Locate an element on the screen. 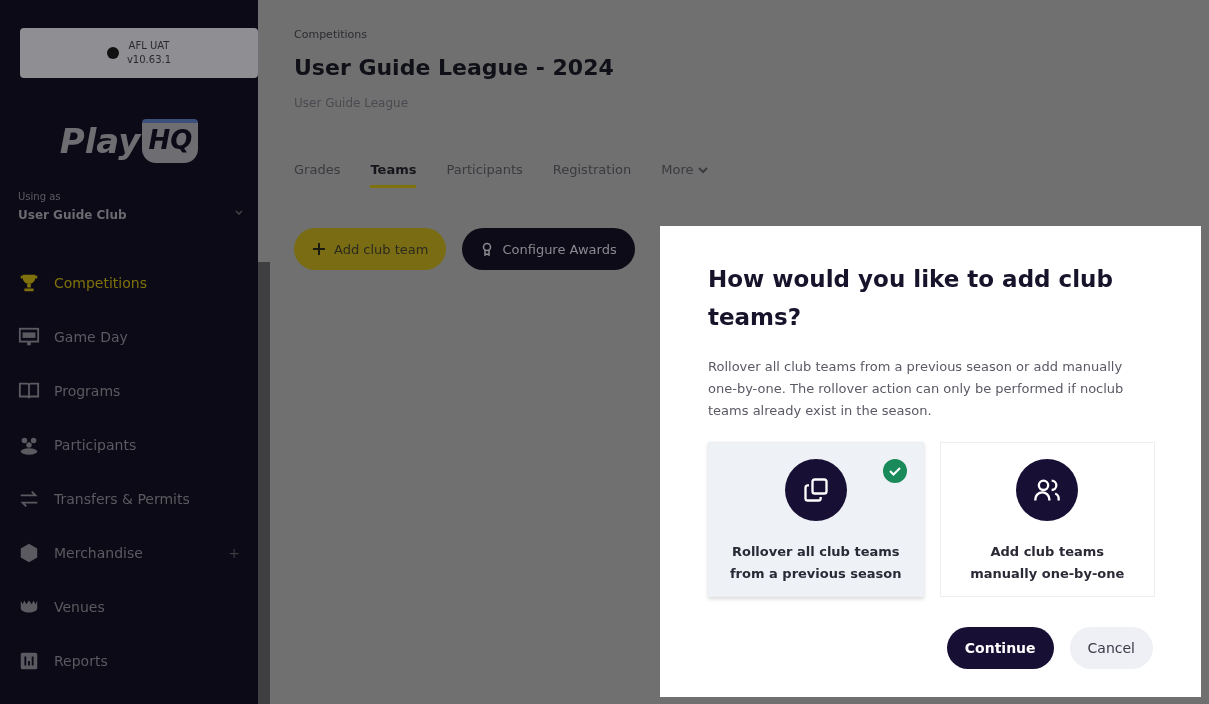  info-icon is located at coordinates (112, 53).